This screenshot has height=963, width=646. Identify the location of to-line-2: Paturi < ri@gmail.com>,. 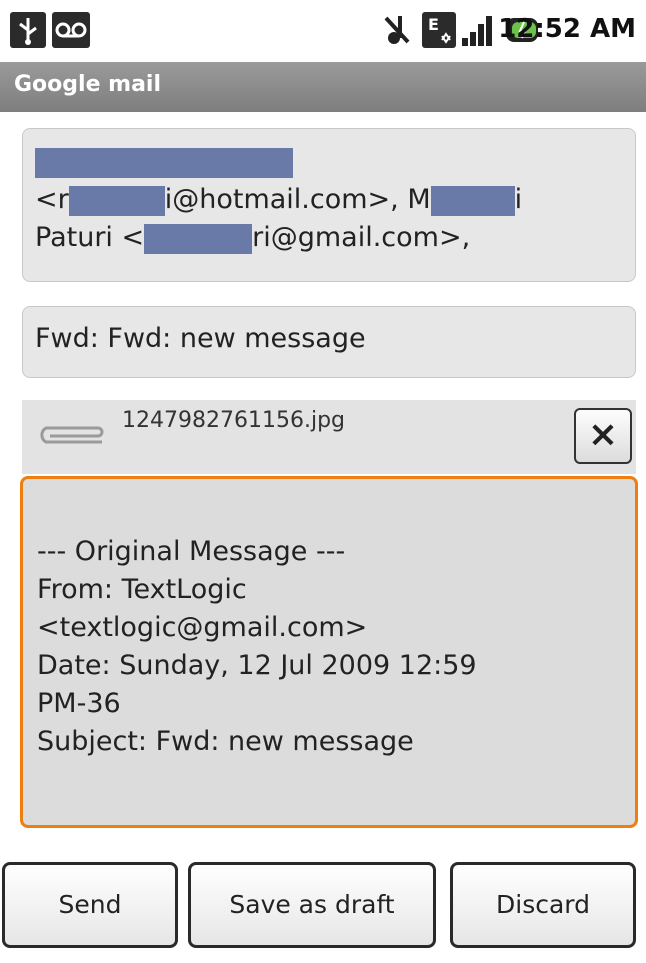
(253, 238).